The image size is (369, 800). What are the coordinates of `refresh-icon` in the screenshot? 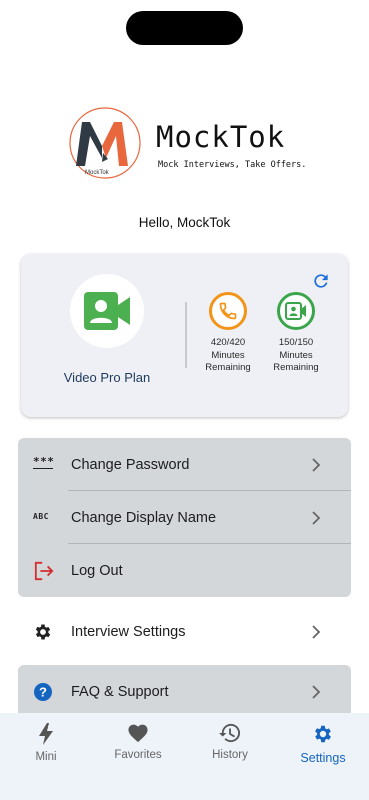 It's located at (321, 281).